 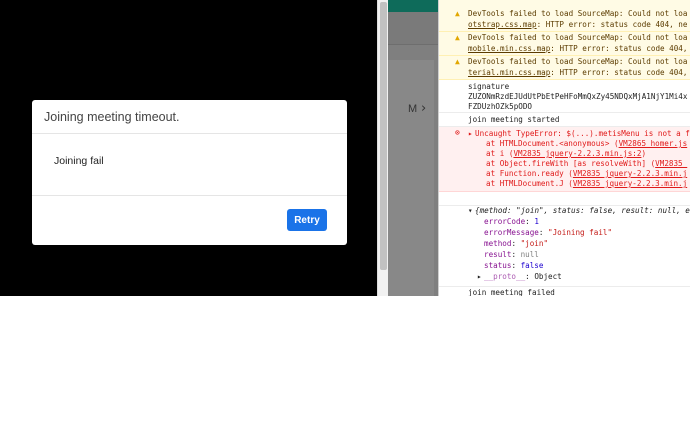 What do you see at coordinates (413, 109) in the screenshot?
I see `panel-label: M` at bounding box center [413, 109].